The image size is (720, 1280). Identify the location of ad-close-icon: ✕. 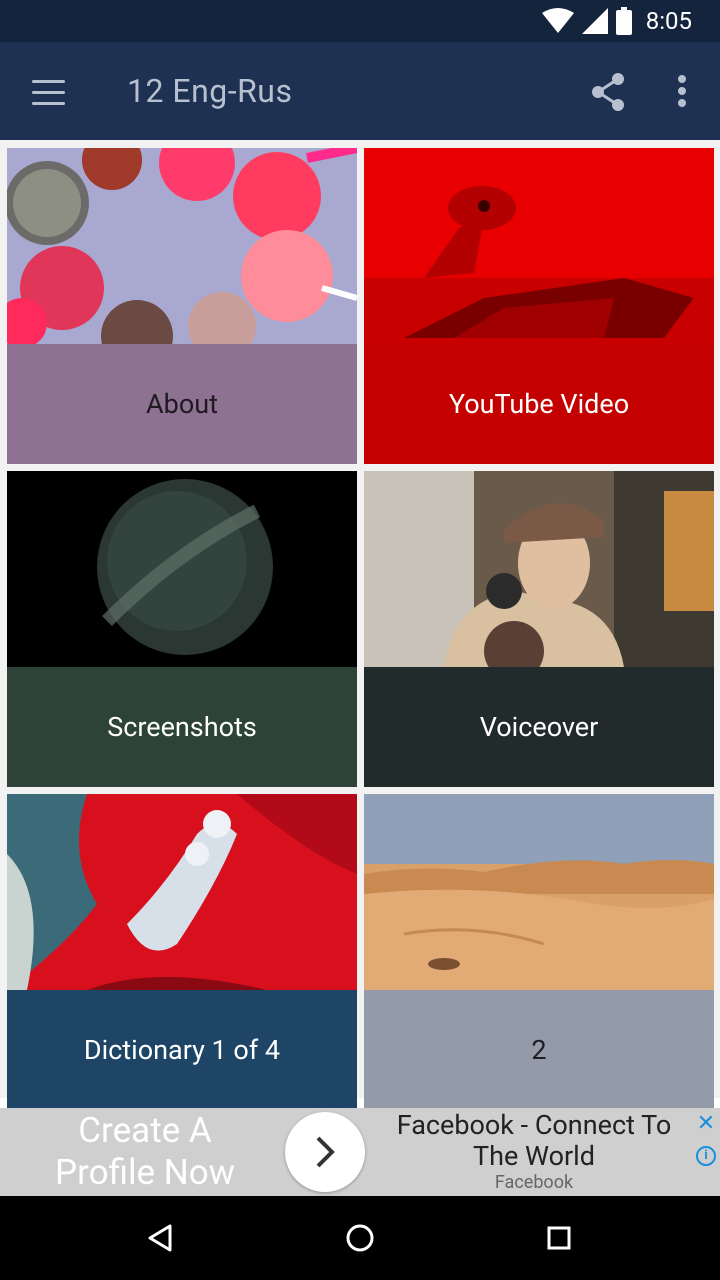
(706, 1124).